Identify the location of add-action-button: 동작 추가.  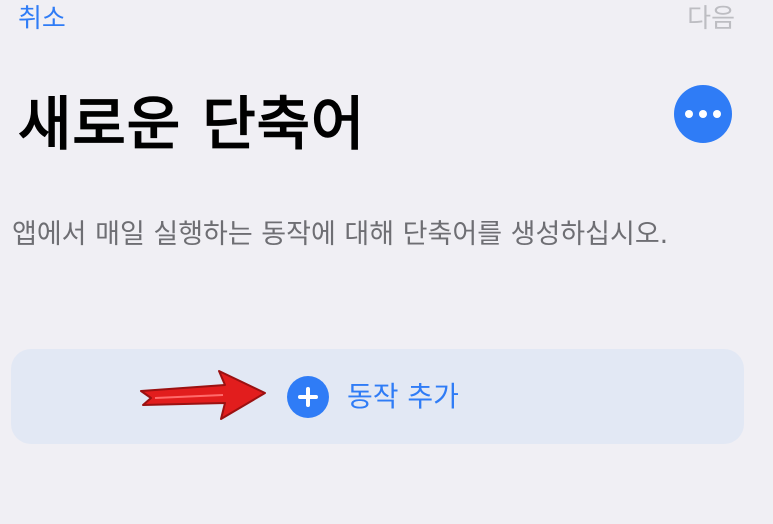
(373, 397).